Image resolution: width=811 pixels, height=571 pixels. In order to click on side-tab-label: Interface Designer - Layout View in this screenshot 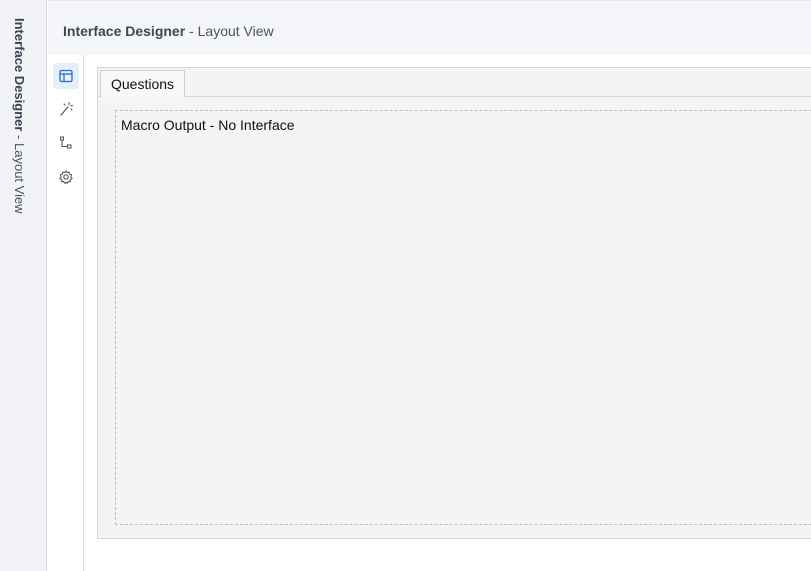, I will do `click(19, 116)`.